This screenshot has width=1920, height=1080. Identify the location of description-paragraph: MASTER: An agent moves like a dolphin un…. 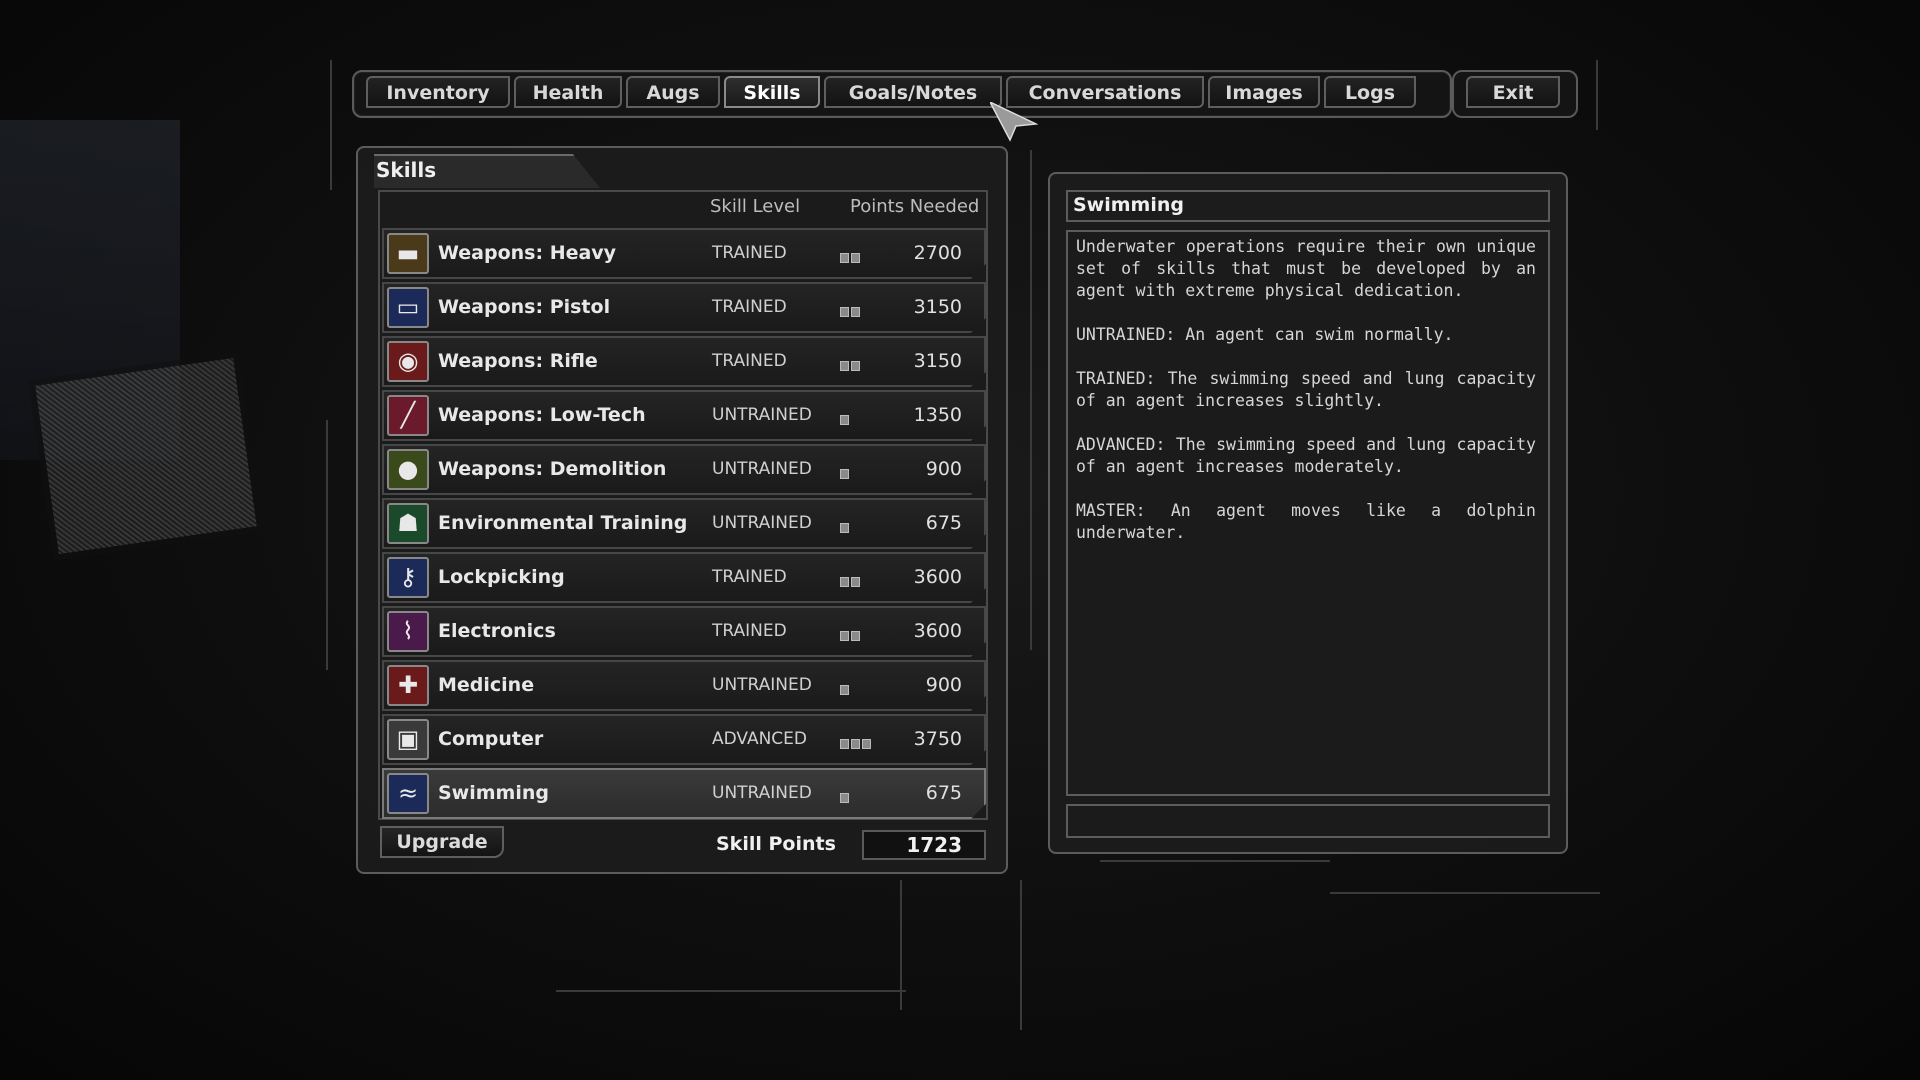
(1306, 521).